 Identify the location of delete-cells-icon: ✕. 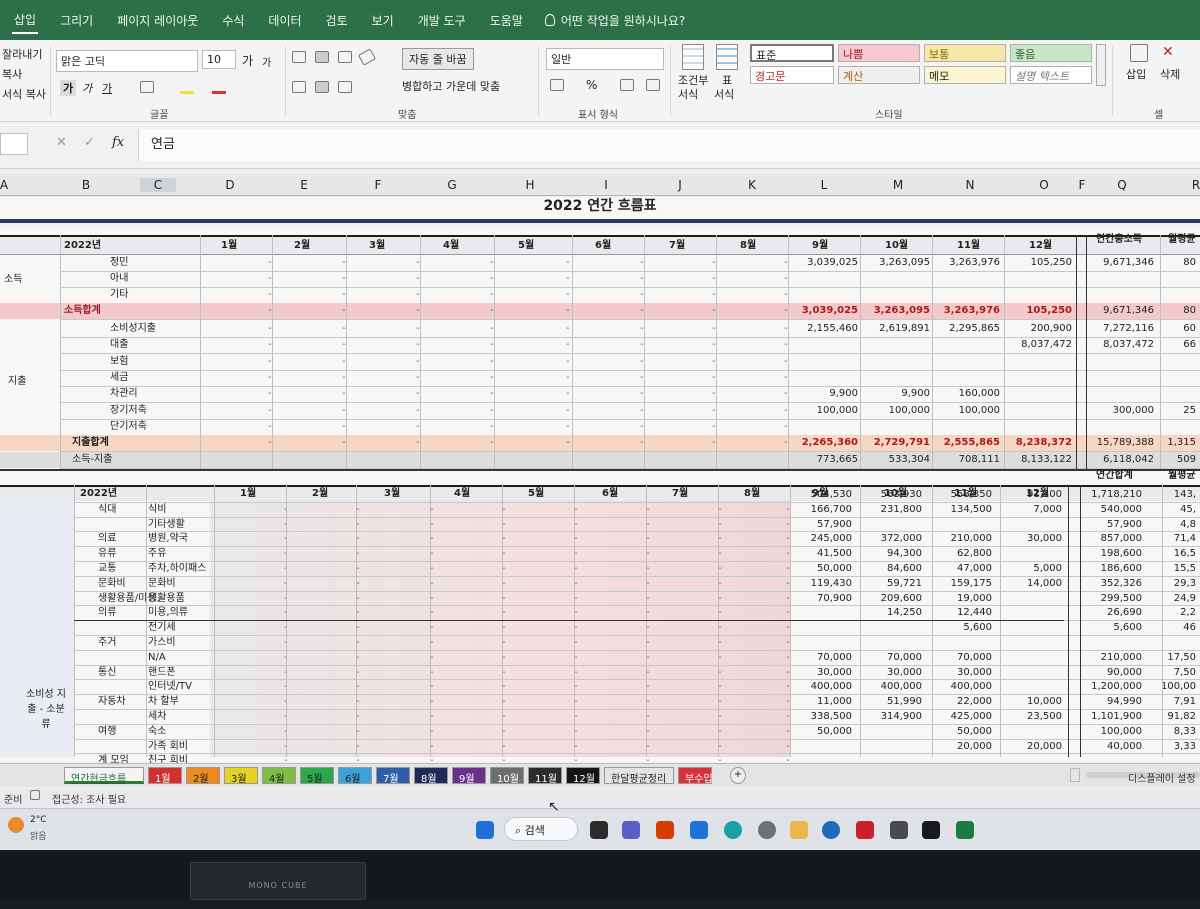
(1168, 52).